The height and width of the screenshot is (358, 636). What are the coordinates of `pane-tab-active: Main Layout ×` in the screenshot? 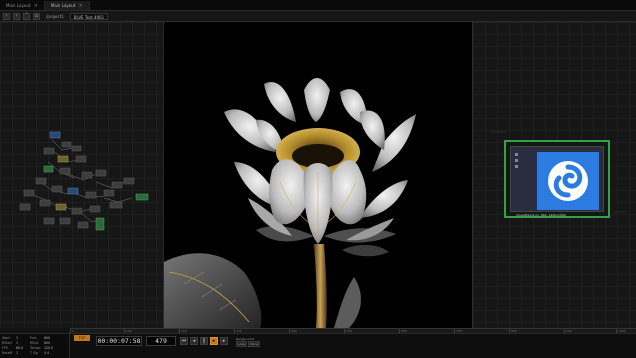 It's located at (67, 5).